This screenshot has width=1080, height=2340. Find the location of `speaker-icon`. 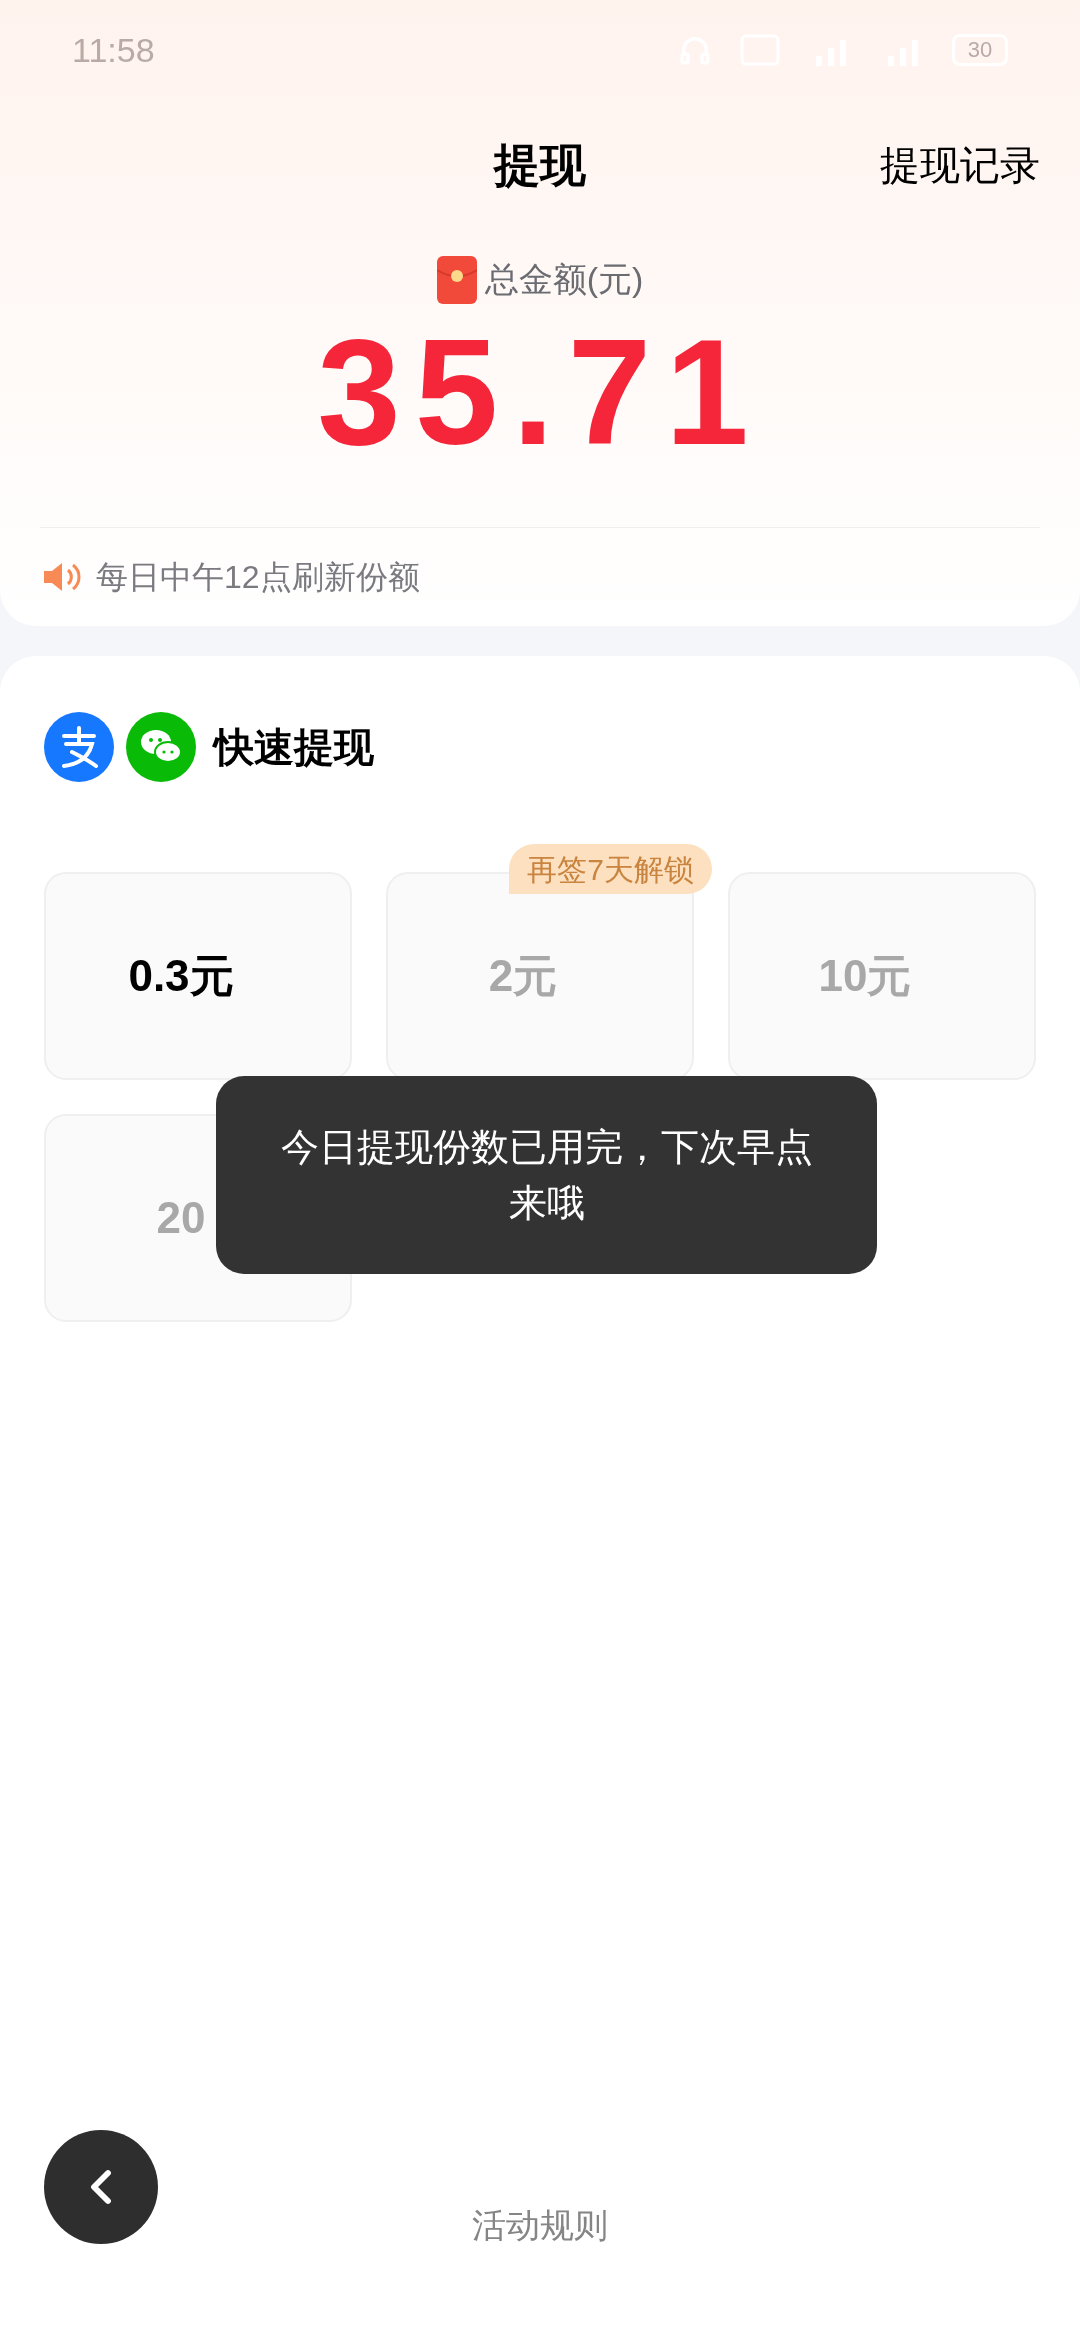

speaker-icon is located at coordinates (62, 577).